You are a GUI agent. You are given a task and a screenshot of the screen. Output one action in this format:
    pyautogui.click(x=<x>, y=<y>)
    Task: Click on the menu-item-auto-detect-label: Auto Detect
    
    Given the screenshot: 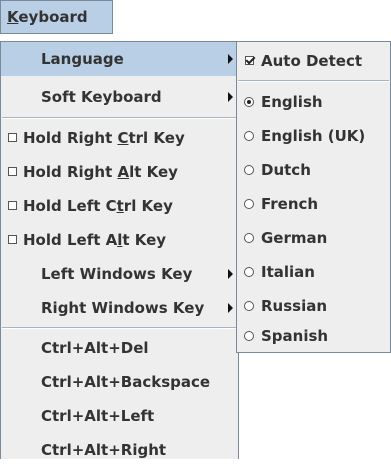 What is the action you would take?
    pyautogui.click(x=312, y=61)
    